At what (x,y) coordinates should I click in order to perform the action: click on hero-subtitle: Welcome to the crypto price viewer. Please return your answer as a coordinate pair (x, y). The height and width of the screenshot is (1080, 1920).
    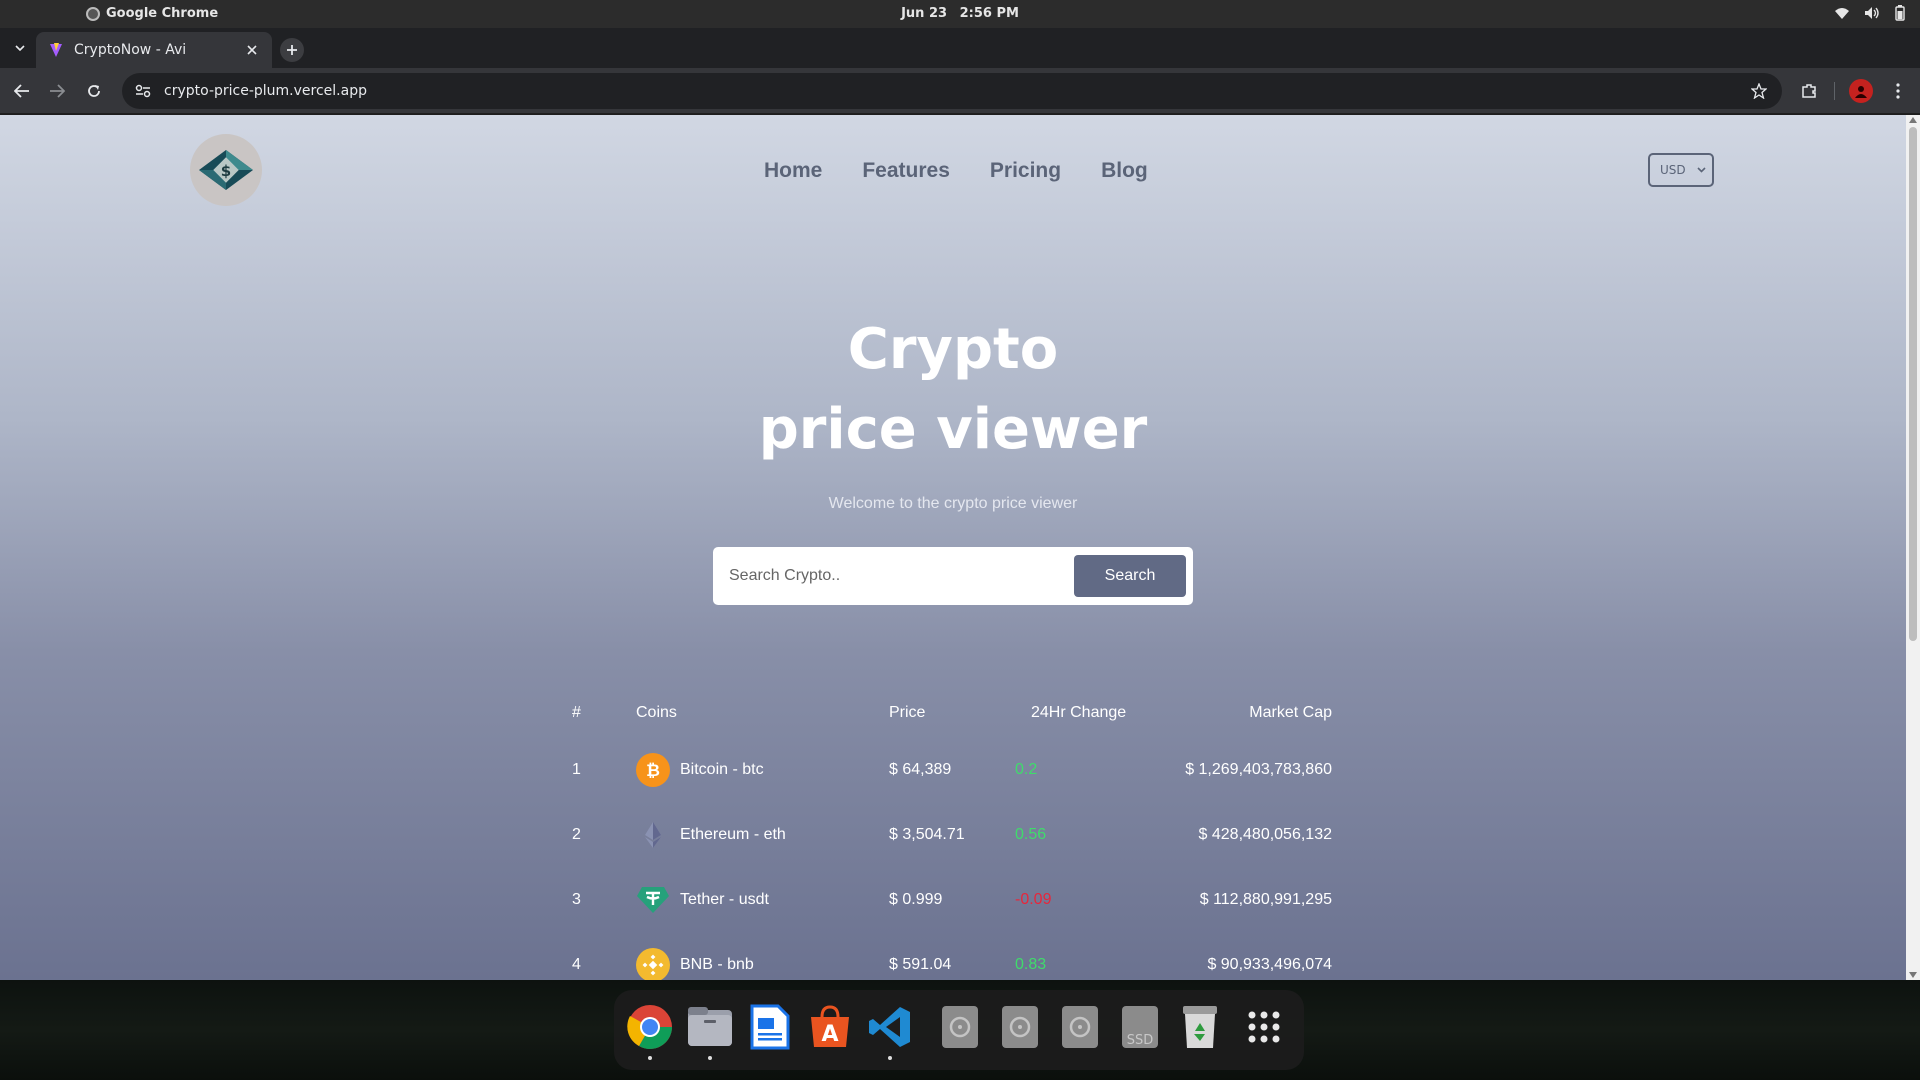
    Looking at the image, I should click on (953, 503).